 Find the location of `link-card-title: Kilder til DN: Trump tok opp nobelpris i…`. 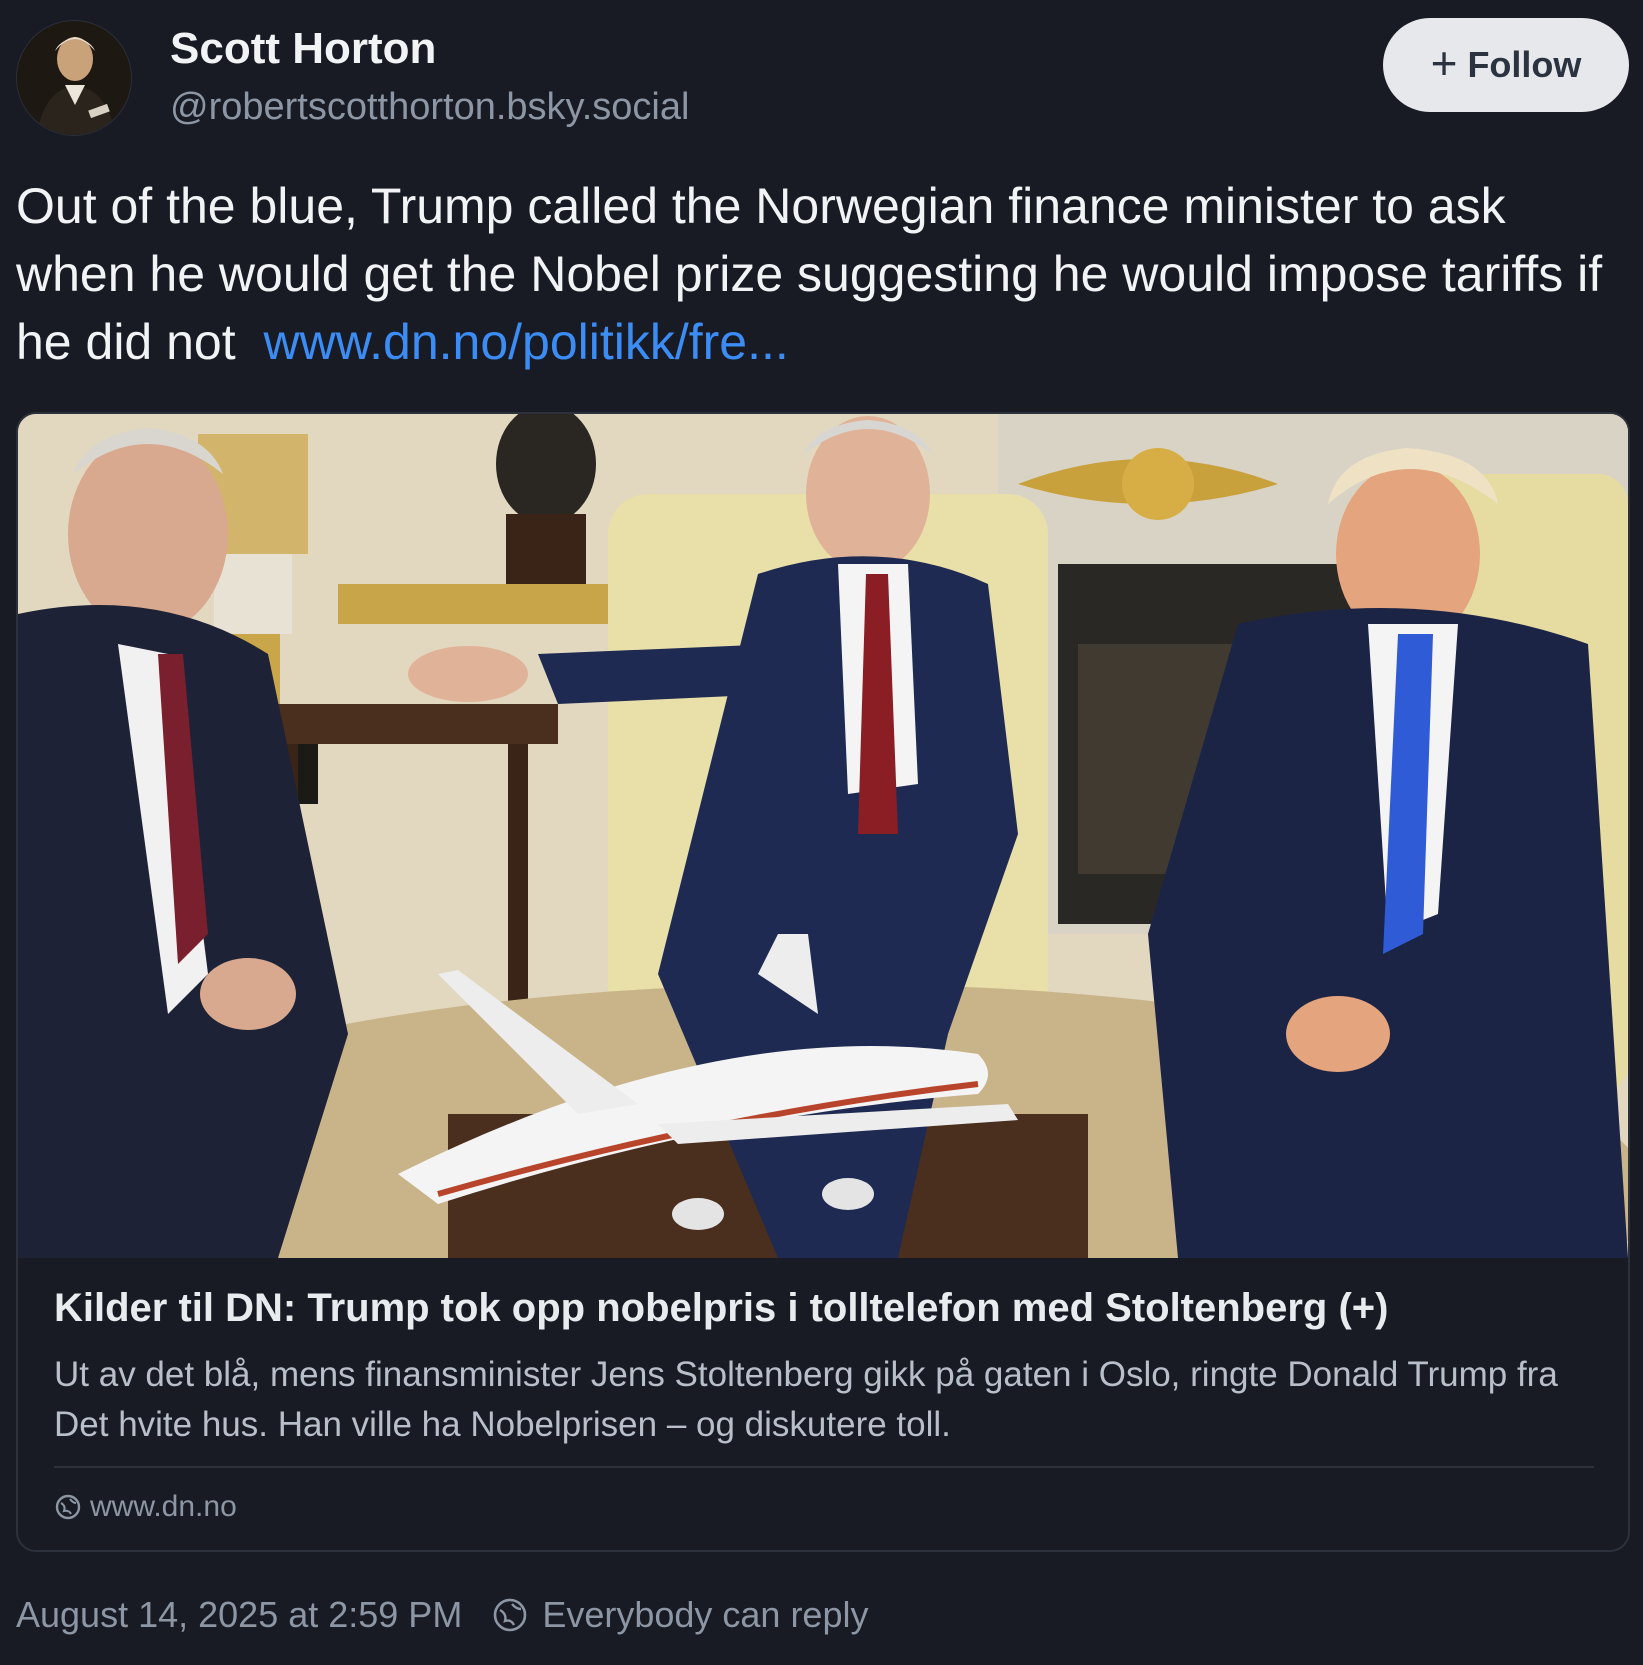

link-card-title: Kilder til DN: Trump tok opp nobelpris i… is located at coordinates (824, 1308).